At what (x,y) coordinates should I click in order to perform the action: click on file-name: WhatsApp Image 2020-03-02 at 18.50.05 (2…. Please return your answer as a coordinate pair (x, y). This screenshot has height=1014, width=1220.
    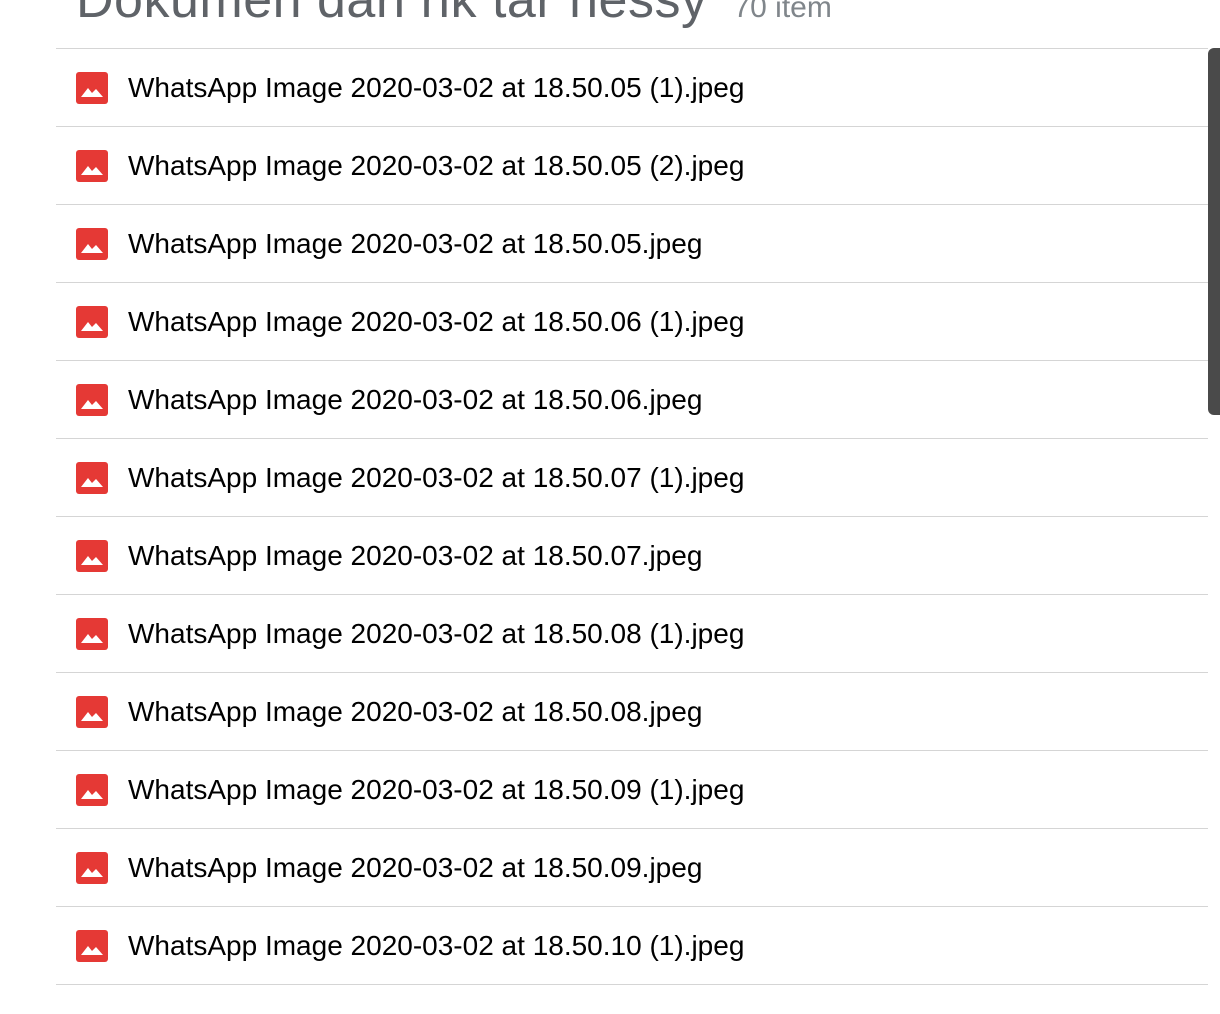
    Looking at the image, I should click on (436, 165).